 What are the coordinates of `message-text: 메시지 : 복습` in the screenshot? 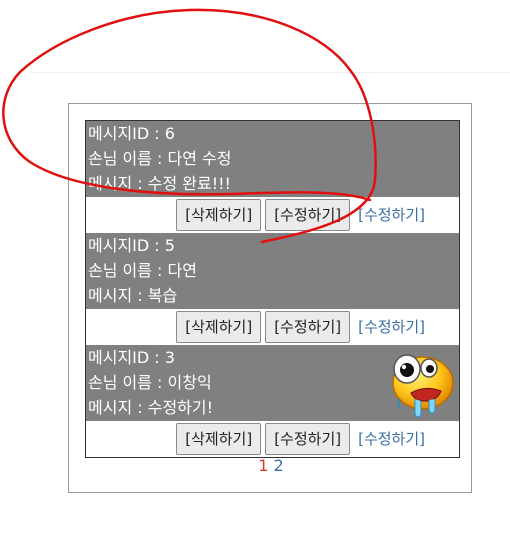 It's located at (133, 295).